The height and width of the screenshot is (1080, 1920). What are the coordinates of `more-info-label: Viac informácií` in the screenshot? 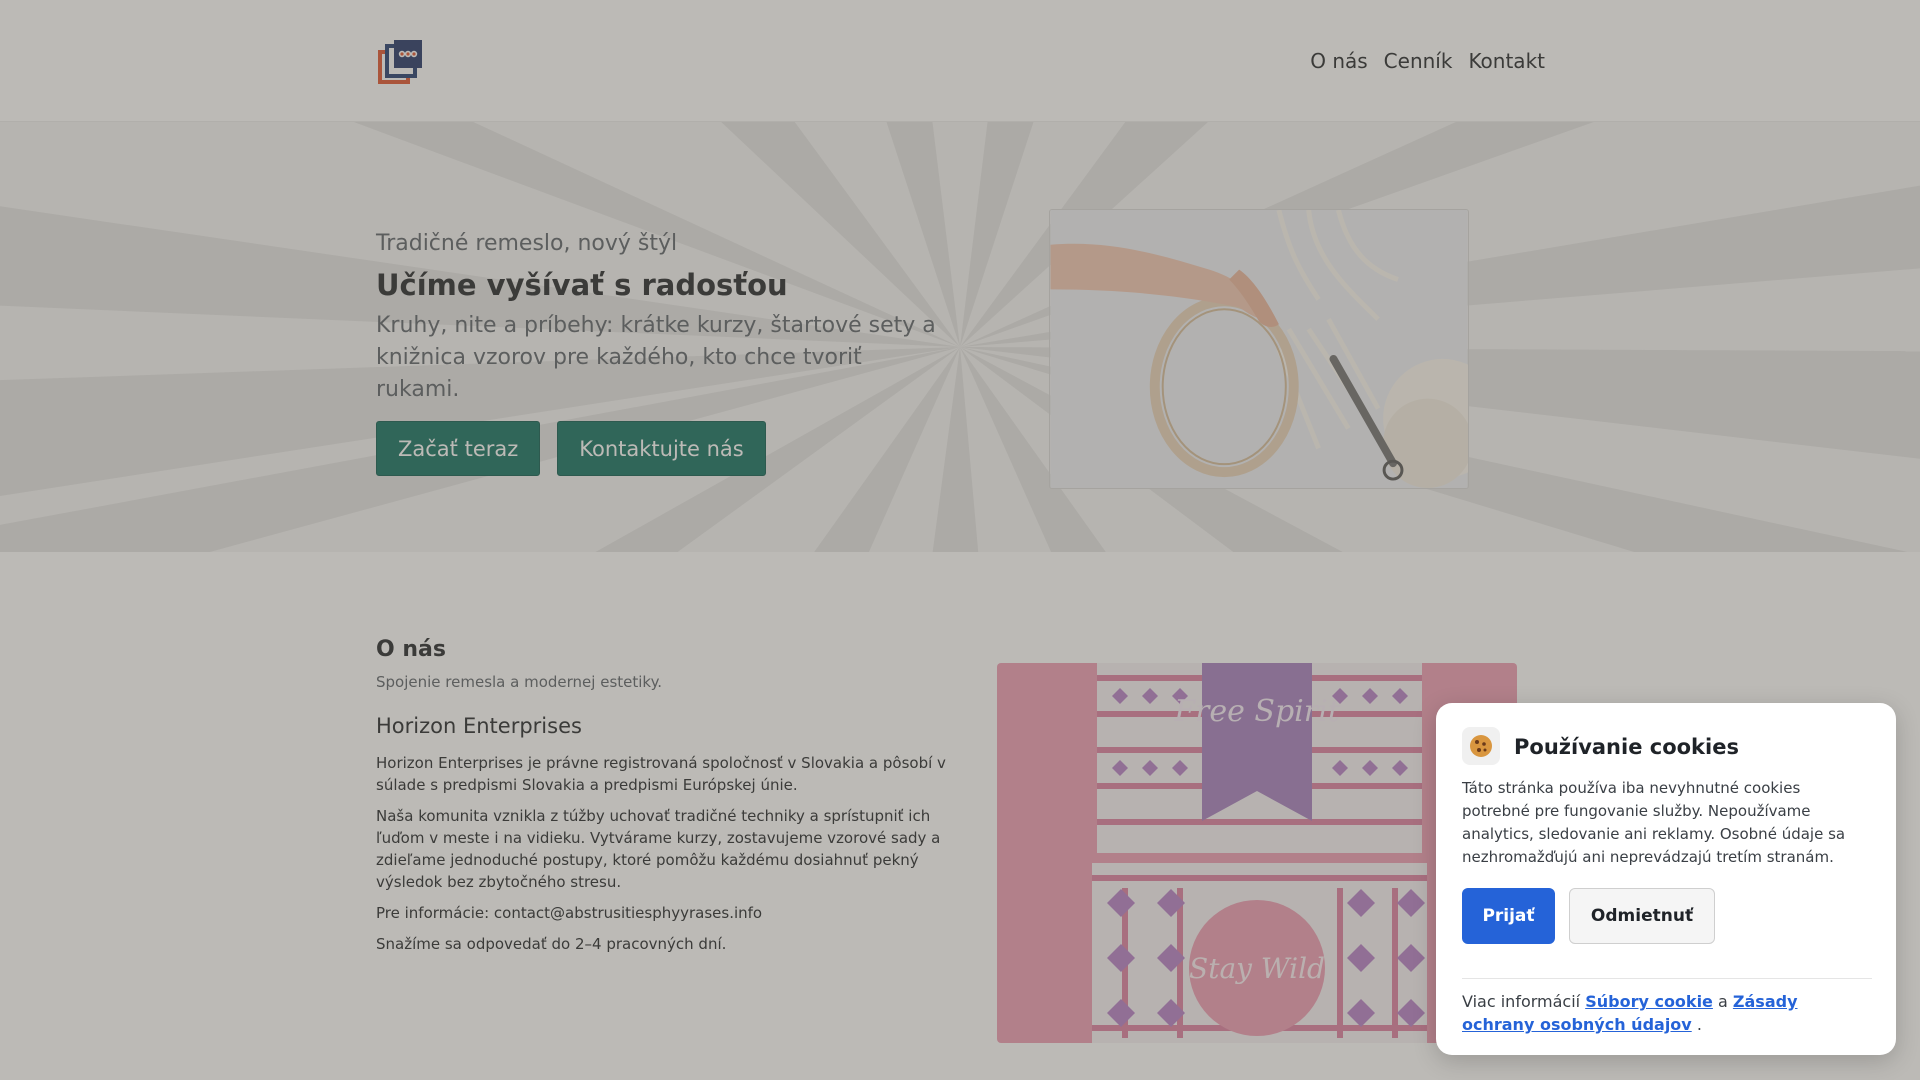 It's located at (1521, 1001).